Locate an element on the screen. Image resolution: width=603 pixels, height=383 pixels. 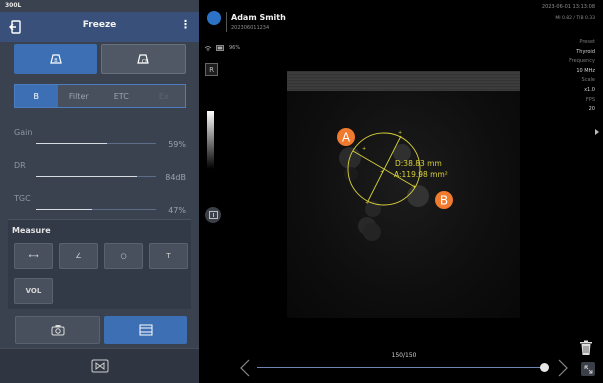
distance-readout: D:38.83 mm is located at coordinates (418, 163).